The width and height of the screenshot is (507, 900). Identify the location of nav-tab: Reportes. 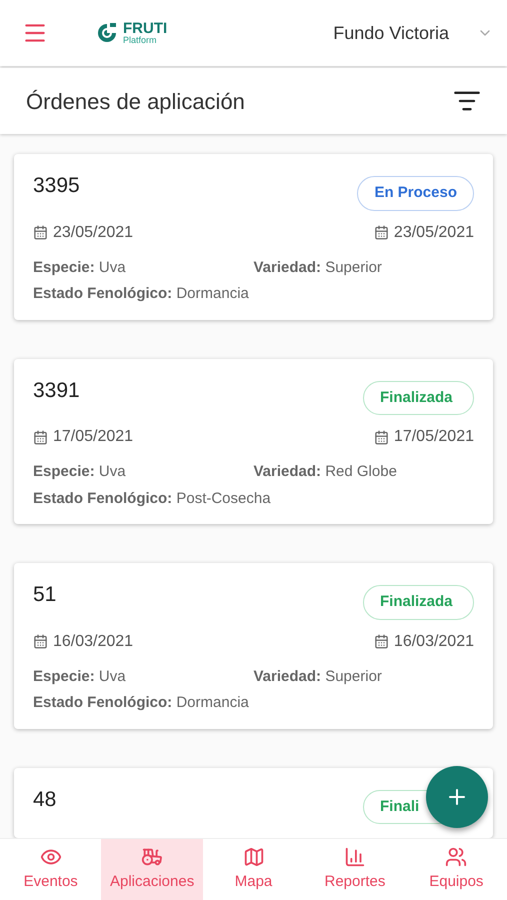
(355, 869).